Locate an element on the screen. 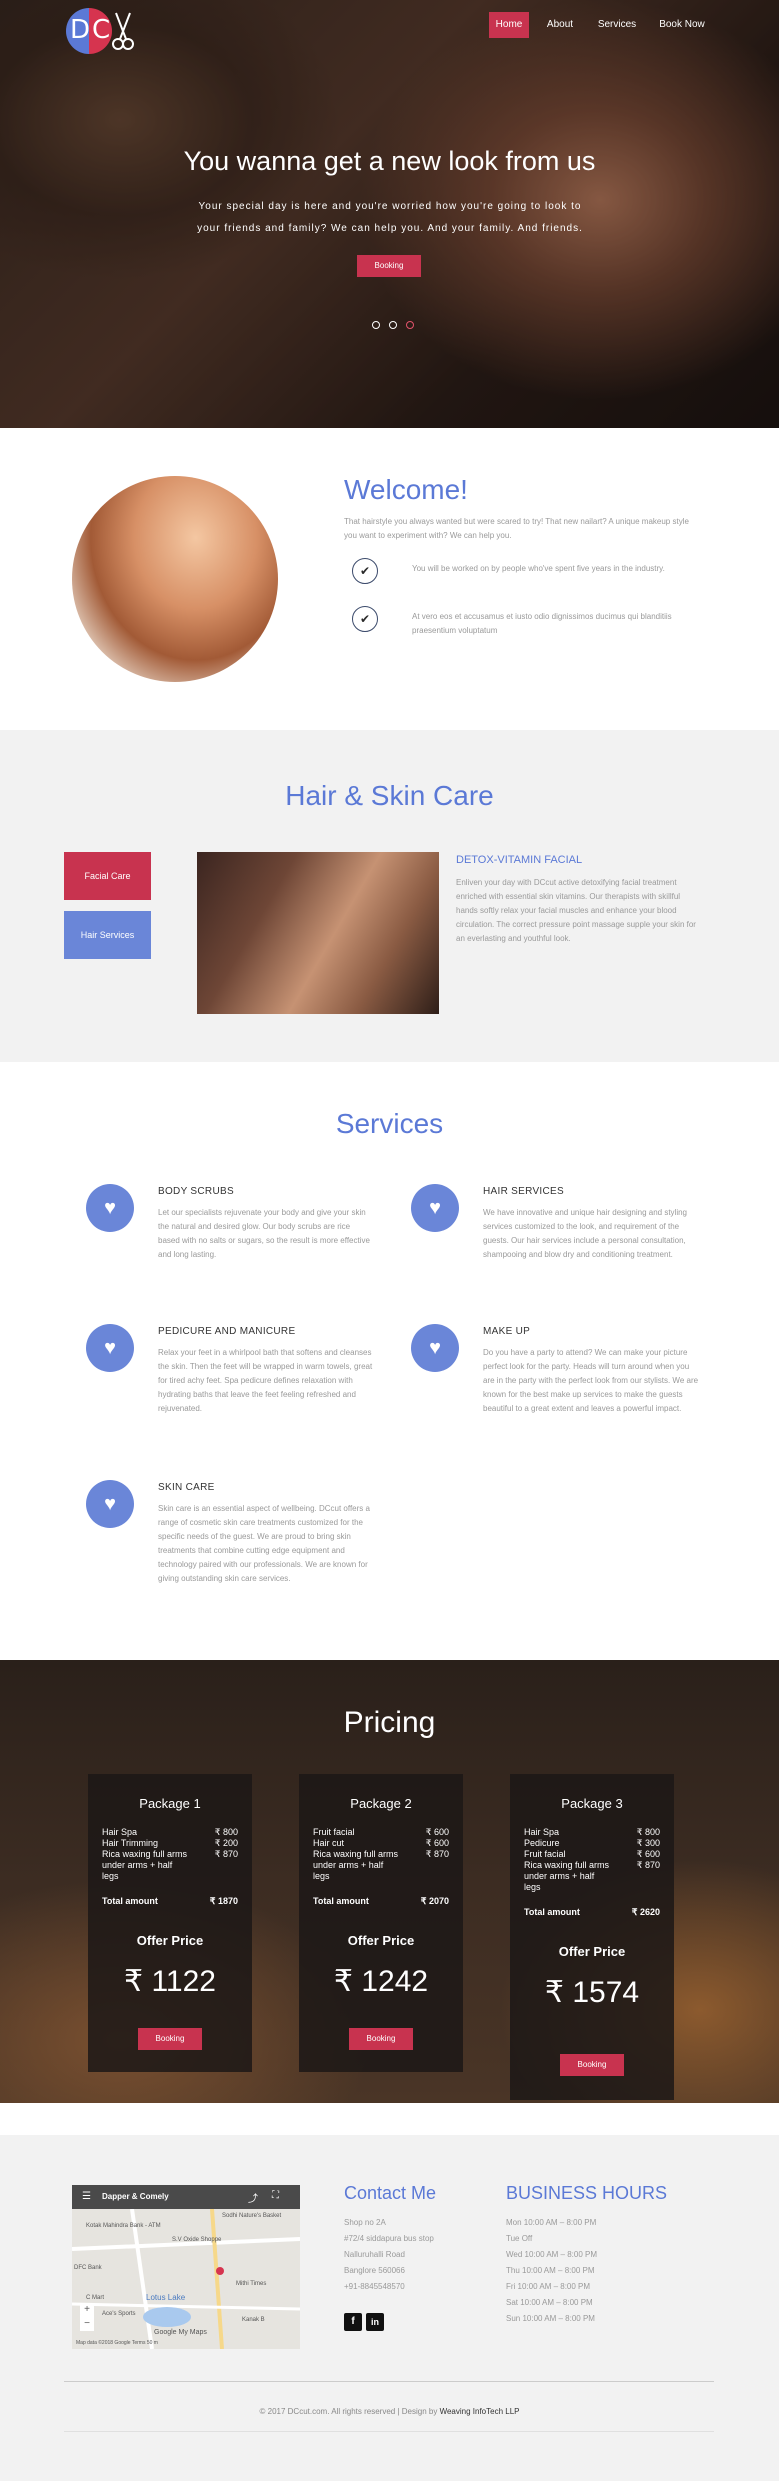 This screenshot has height=2481, width=779. hours-title: BUSINESS HOURS is located at coordinates (587, 2193).